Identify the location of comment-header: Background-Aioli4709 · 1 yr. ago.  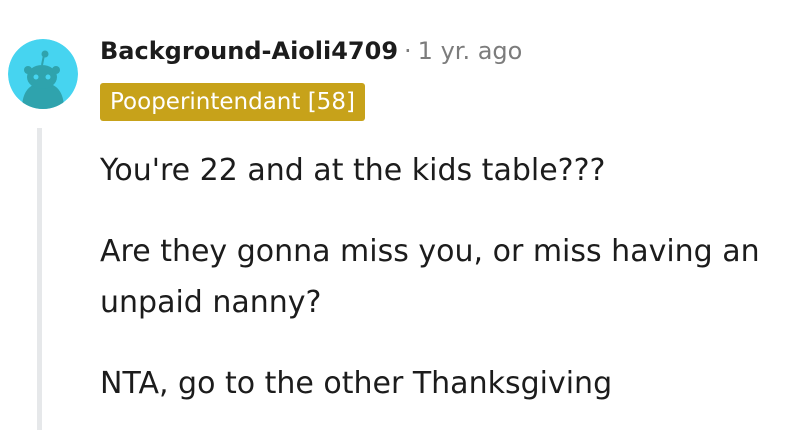
(311, 51).